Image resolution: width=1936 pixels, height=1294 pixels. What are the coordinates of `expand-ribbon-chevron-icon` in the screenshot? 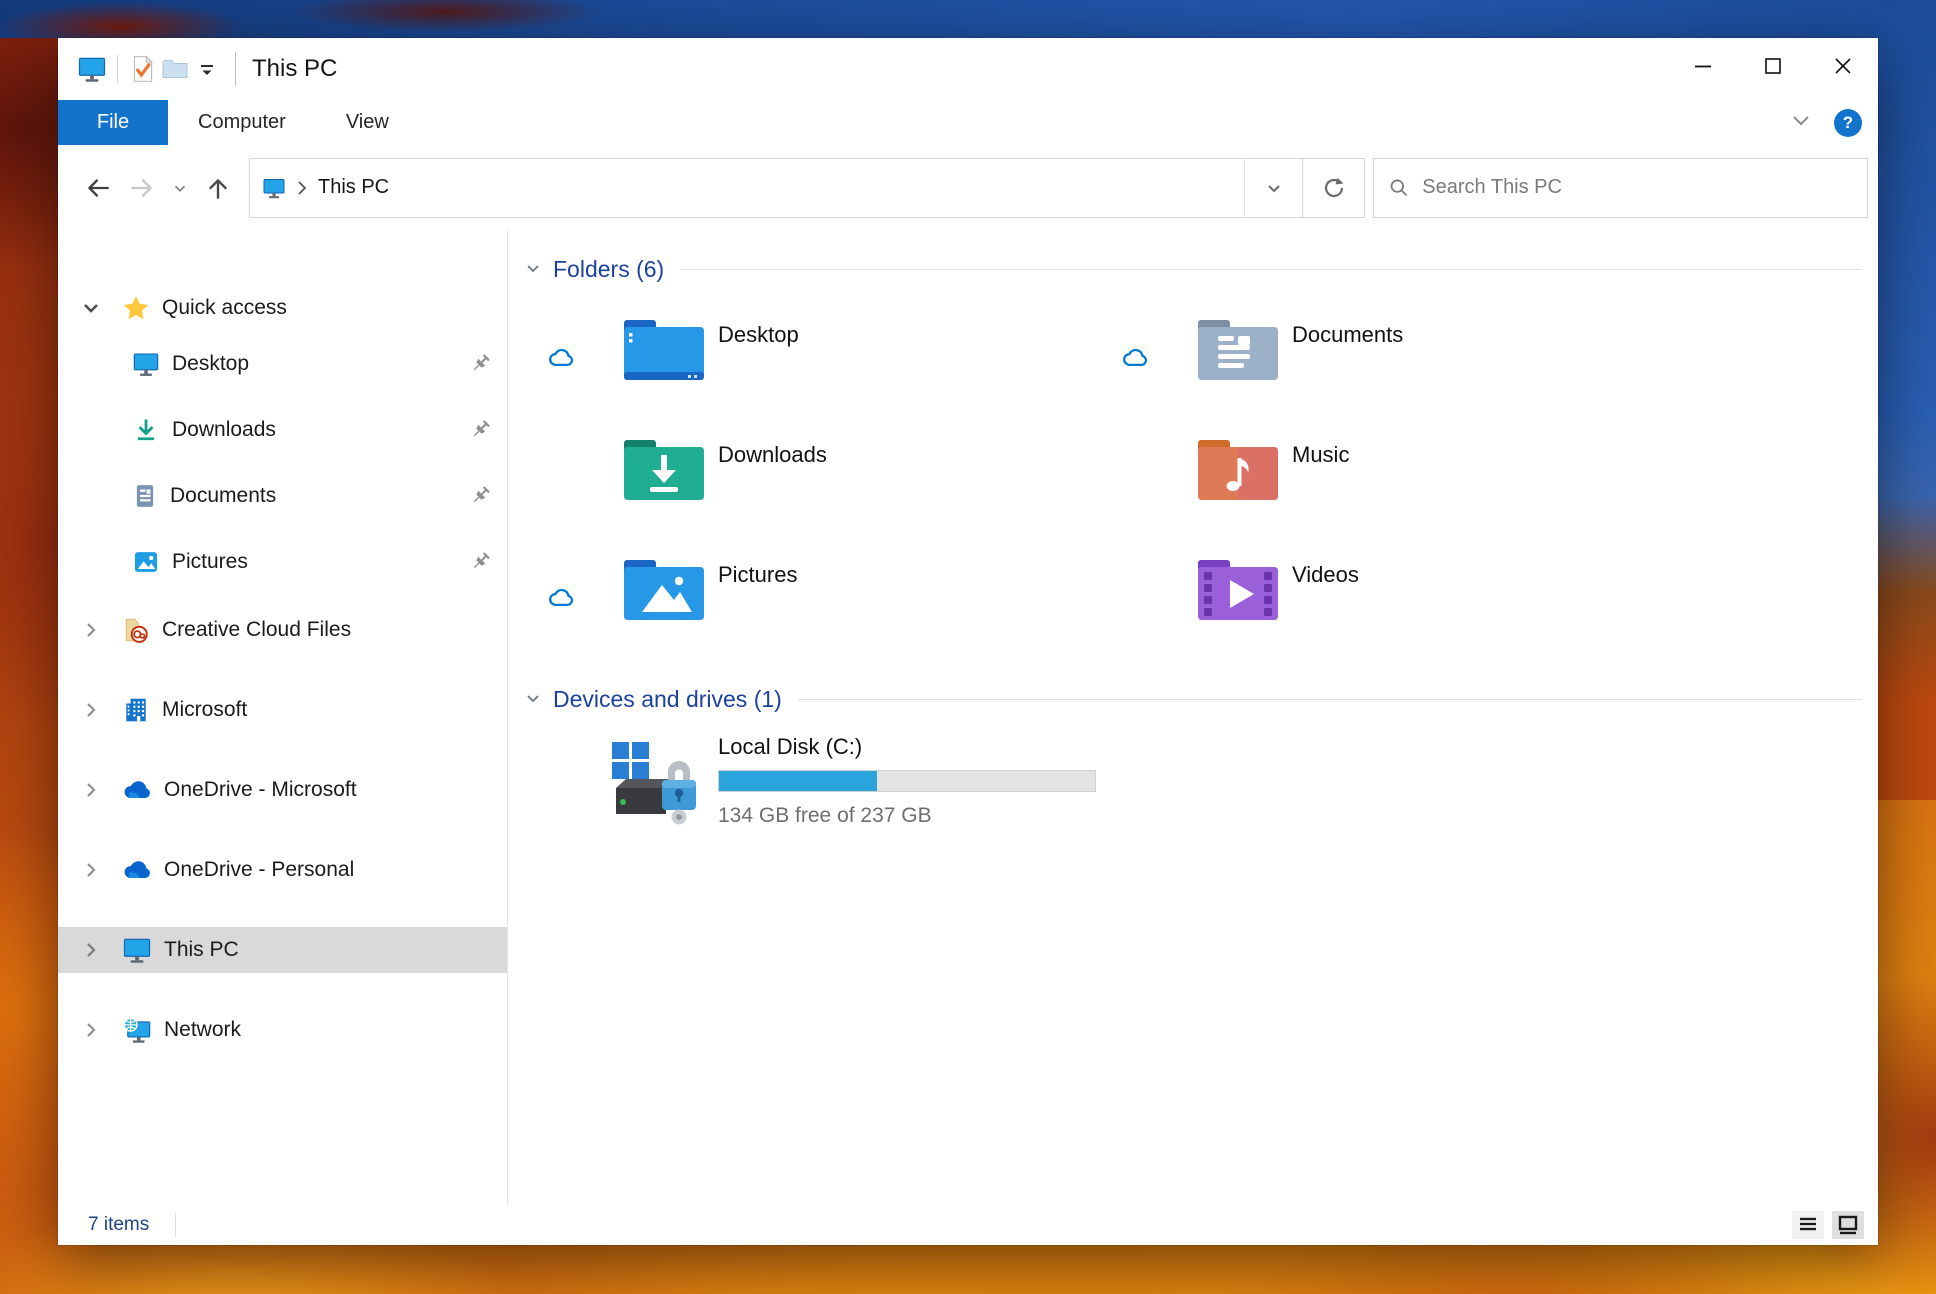 It's located at (1801, 122).